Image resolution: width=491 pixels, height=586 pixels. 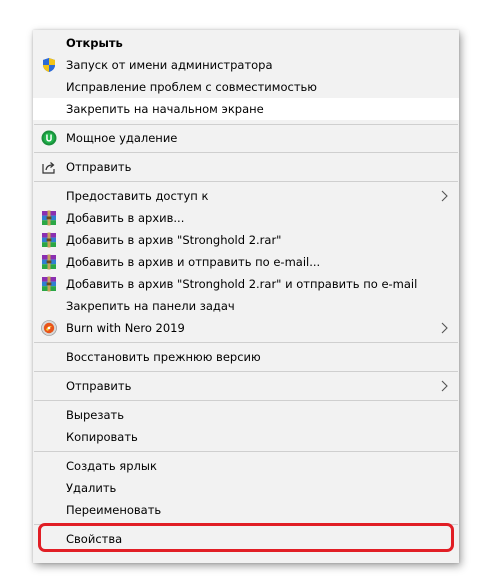 What do you see at coordinates (102, 437) in the screenshot?
I see `menu-item-label: Копировать` at bounding box center [102, 437].